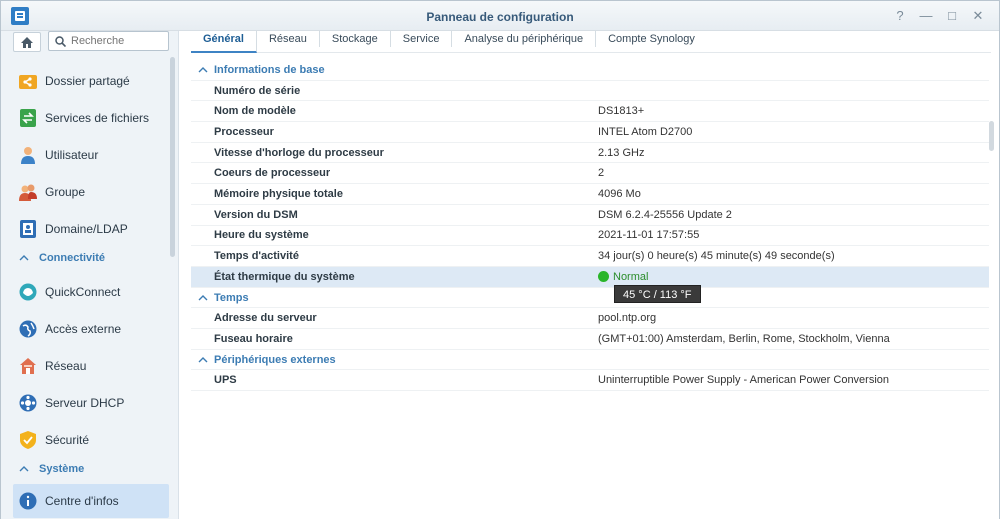  I want to click on home-button, so click(27, 42).